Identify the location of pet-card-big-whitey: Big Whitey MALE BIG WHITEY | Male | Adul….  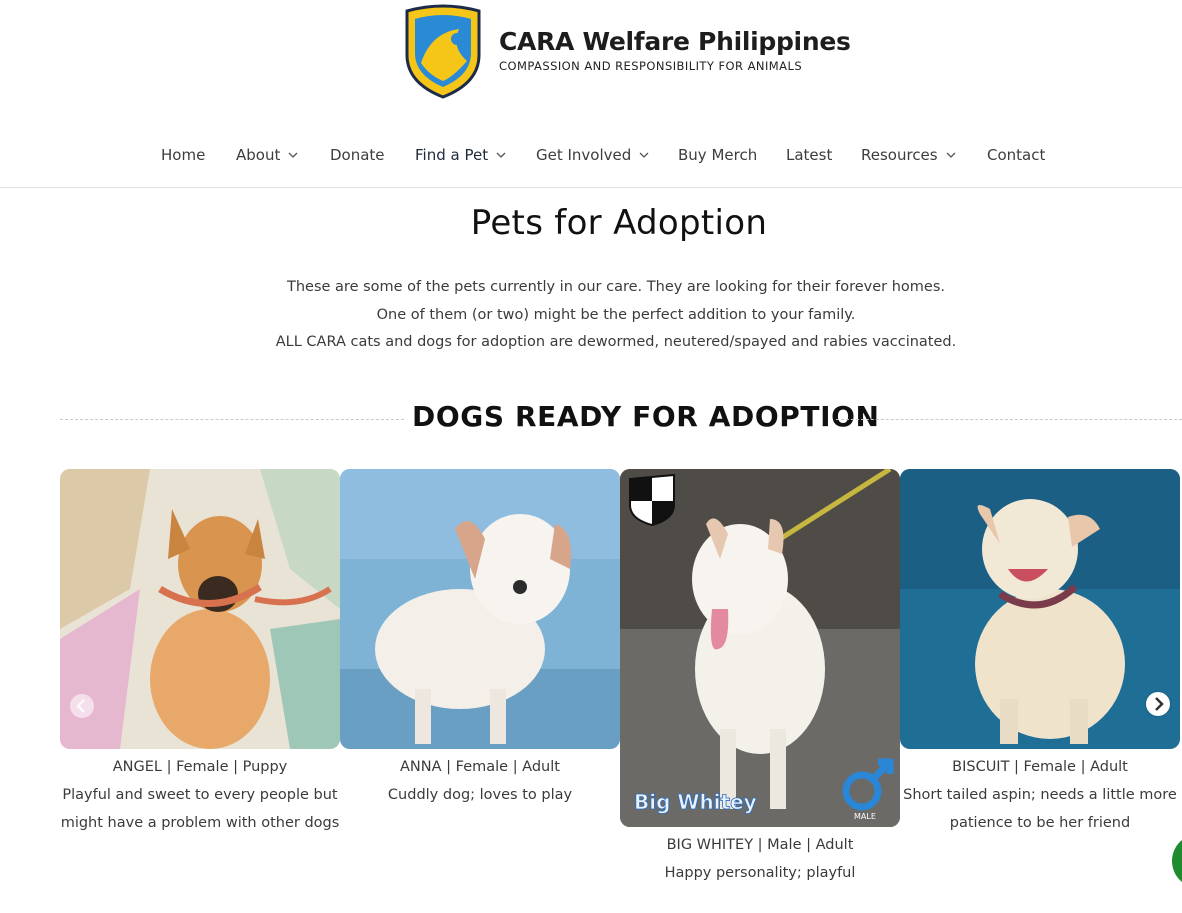
(760, 678).